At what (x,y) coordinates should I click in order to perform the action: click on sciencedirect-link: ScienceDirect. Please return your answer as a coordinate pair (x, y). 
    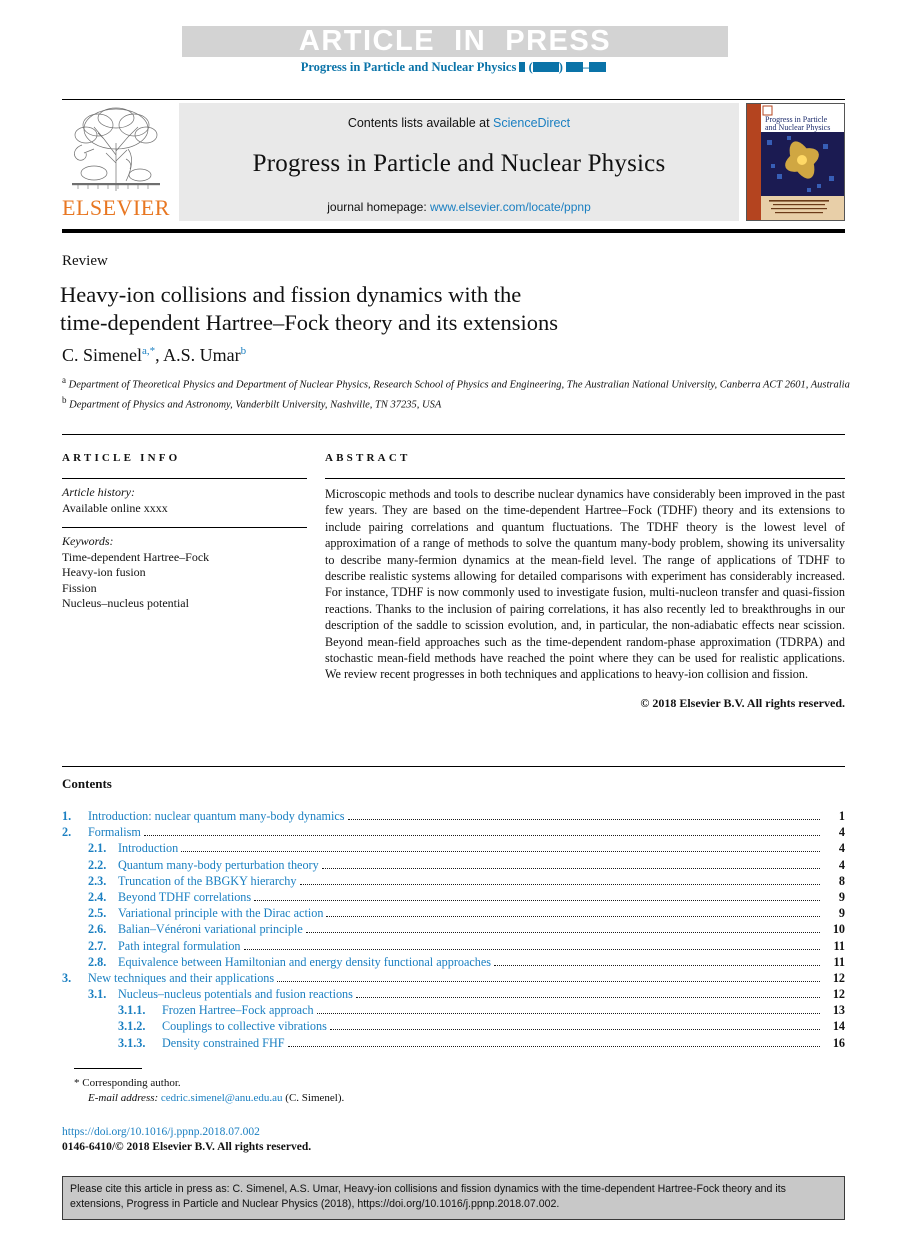
    Looking at the image, I should click on (531, 123).